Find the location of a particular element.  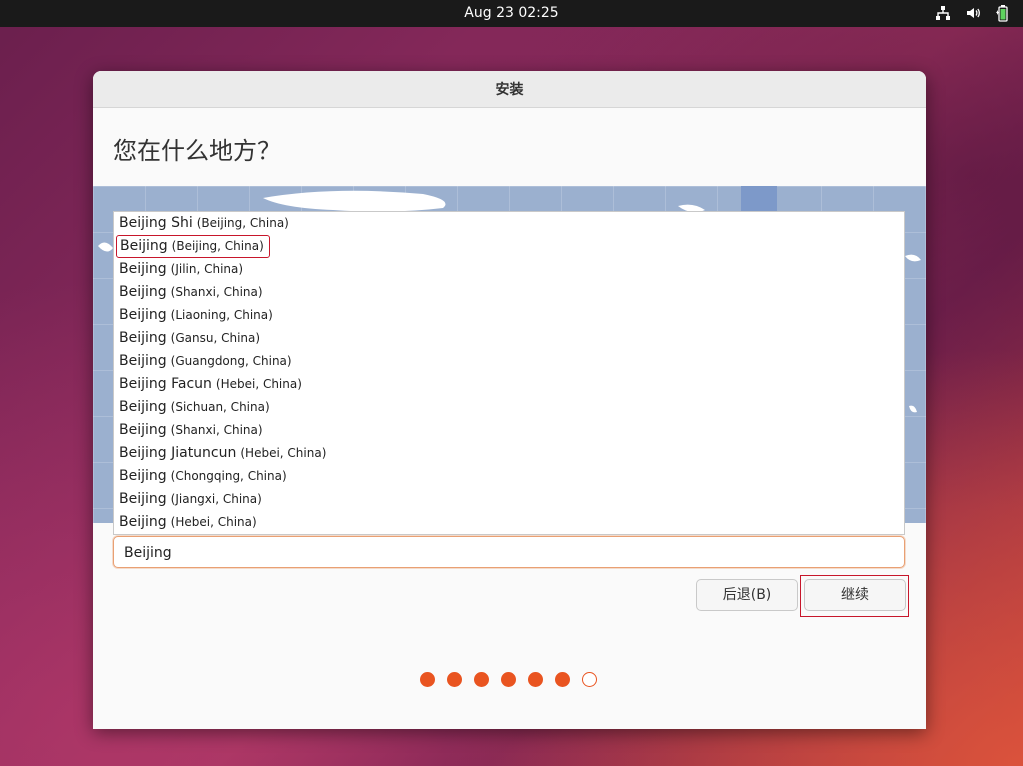

suggestion-text: Beijing (Guangdong, China) is located at coordinates (205, 361).